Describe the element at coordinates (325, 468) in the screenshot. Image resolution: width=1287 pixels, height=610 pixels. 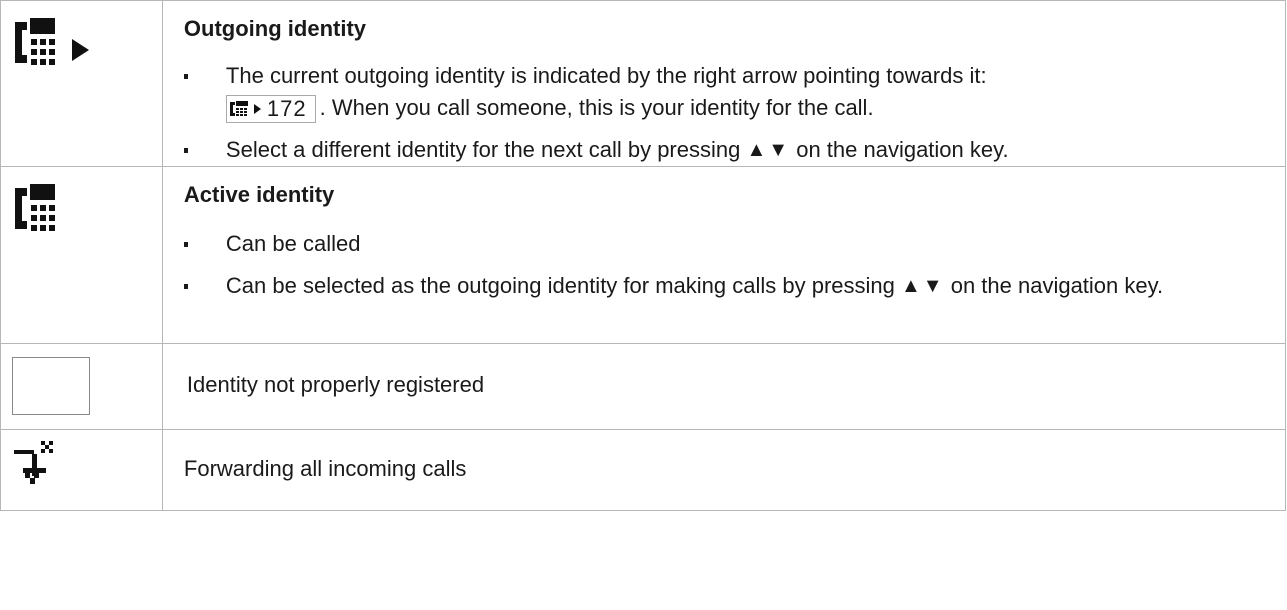
I see `forwarding-text: Forwarding all incoming calls` at that location.